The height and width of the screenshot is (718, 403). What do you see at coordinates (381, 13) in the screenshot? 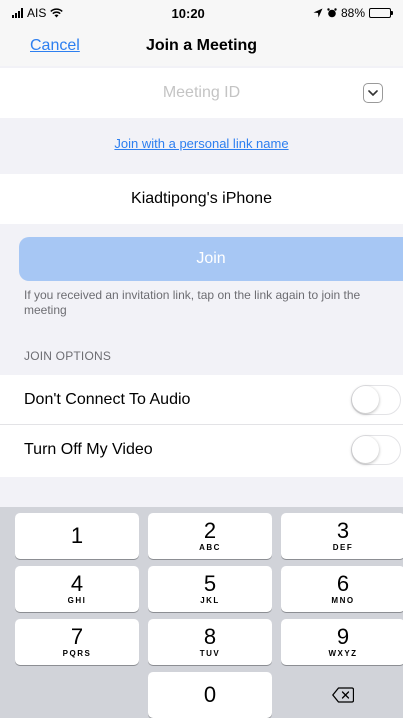
I see `battery-icon` at bounding box center [381, 13].